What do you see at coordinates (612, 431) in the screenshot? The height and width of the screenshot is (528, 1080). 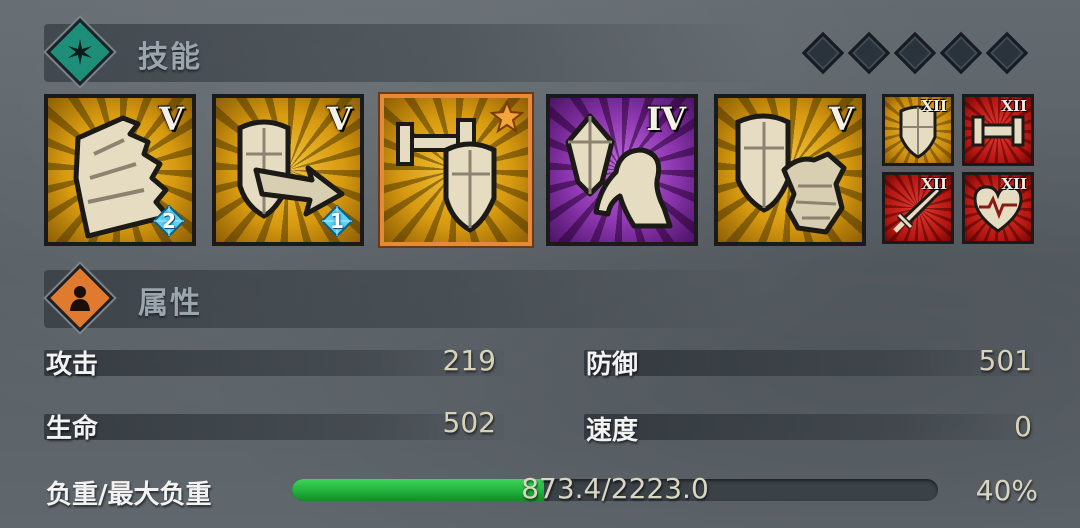 I see `speed-label: 速度` at bounding box center [612, 431].